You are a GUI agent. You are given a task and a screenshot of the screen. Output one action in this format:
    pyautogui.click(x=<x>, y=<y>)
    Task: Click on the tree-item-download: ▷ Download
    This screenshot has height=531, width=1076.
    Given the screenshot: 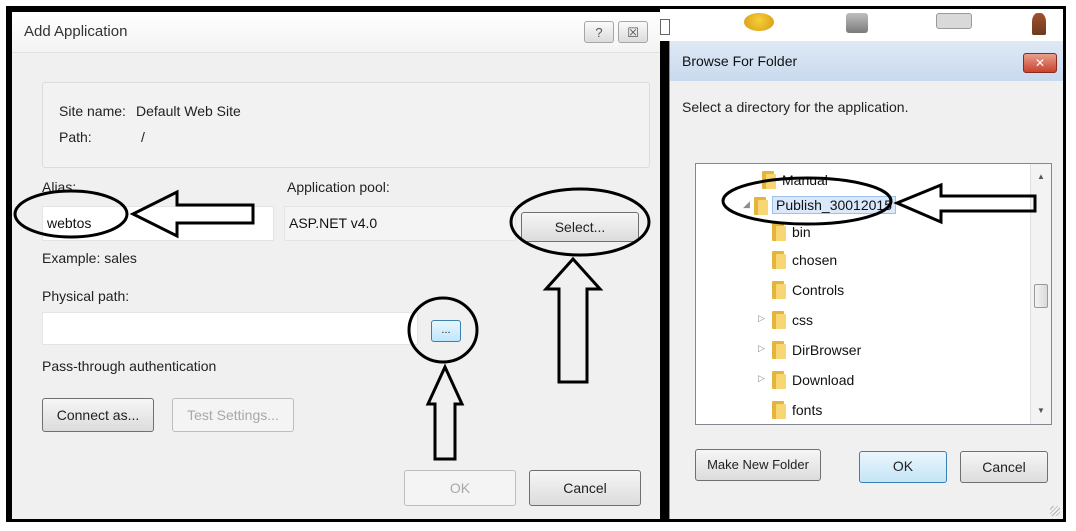 What is the action you would take?
    pyautogui.click(x=861, y=380)
    